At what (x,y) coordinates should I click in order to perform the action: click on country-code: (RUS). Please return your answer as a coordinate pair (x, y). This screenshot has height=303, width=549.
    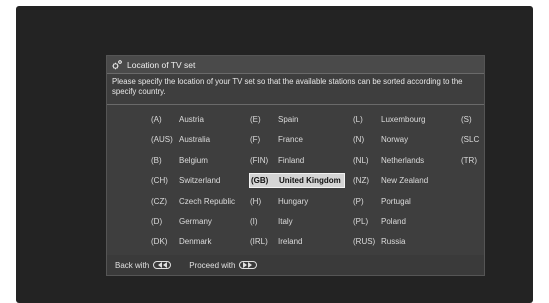
    Looking at the image, I should click on (364, 242).